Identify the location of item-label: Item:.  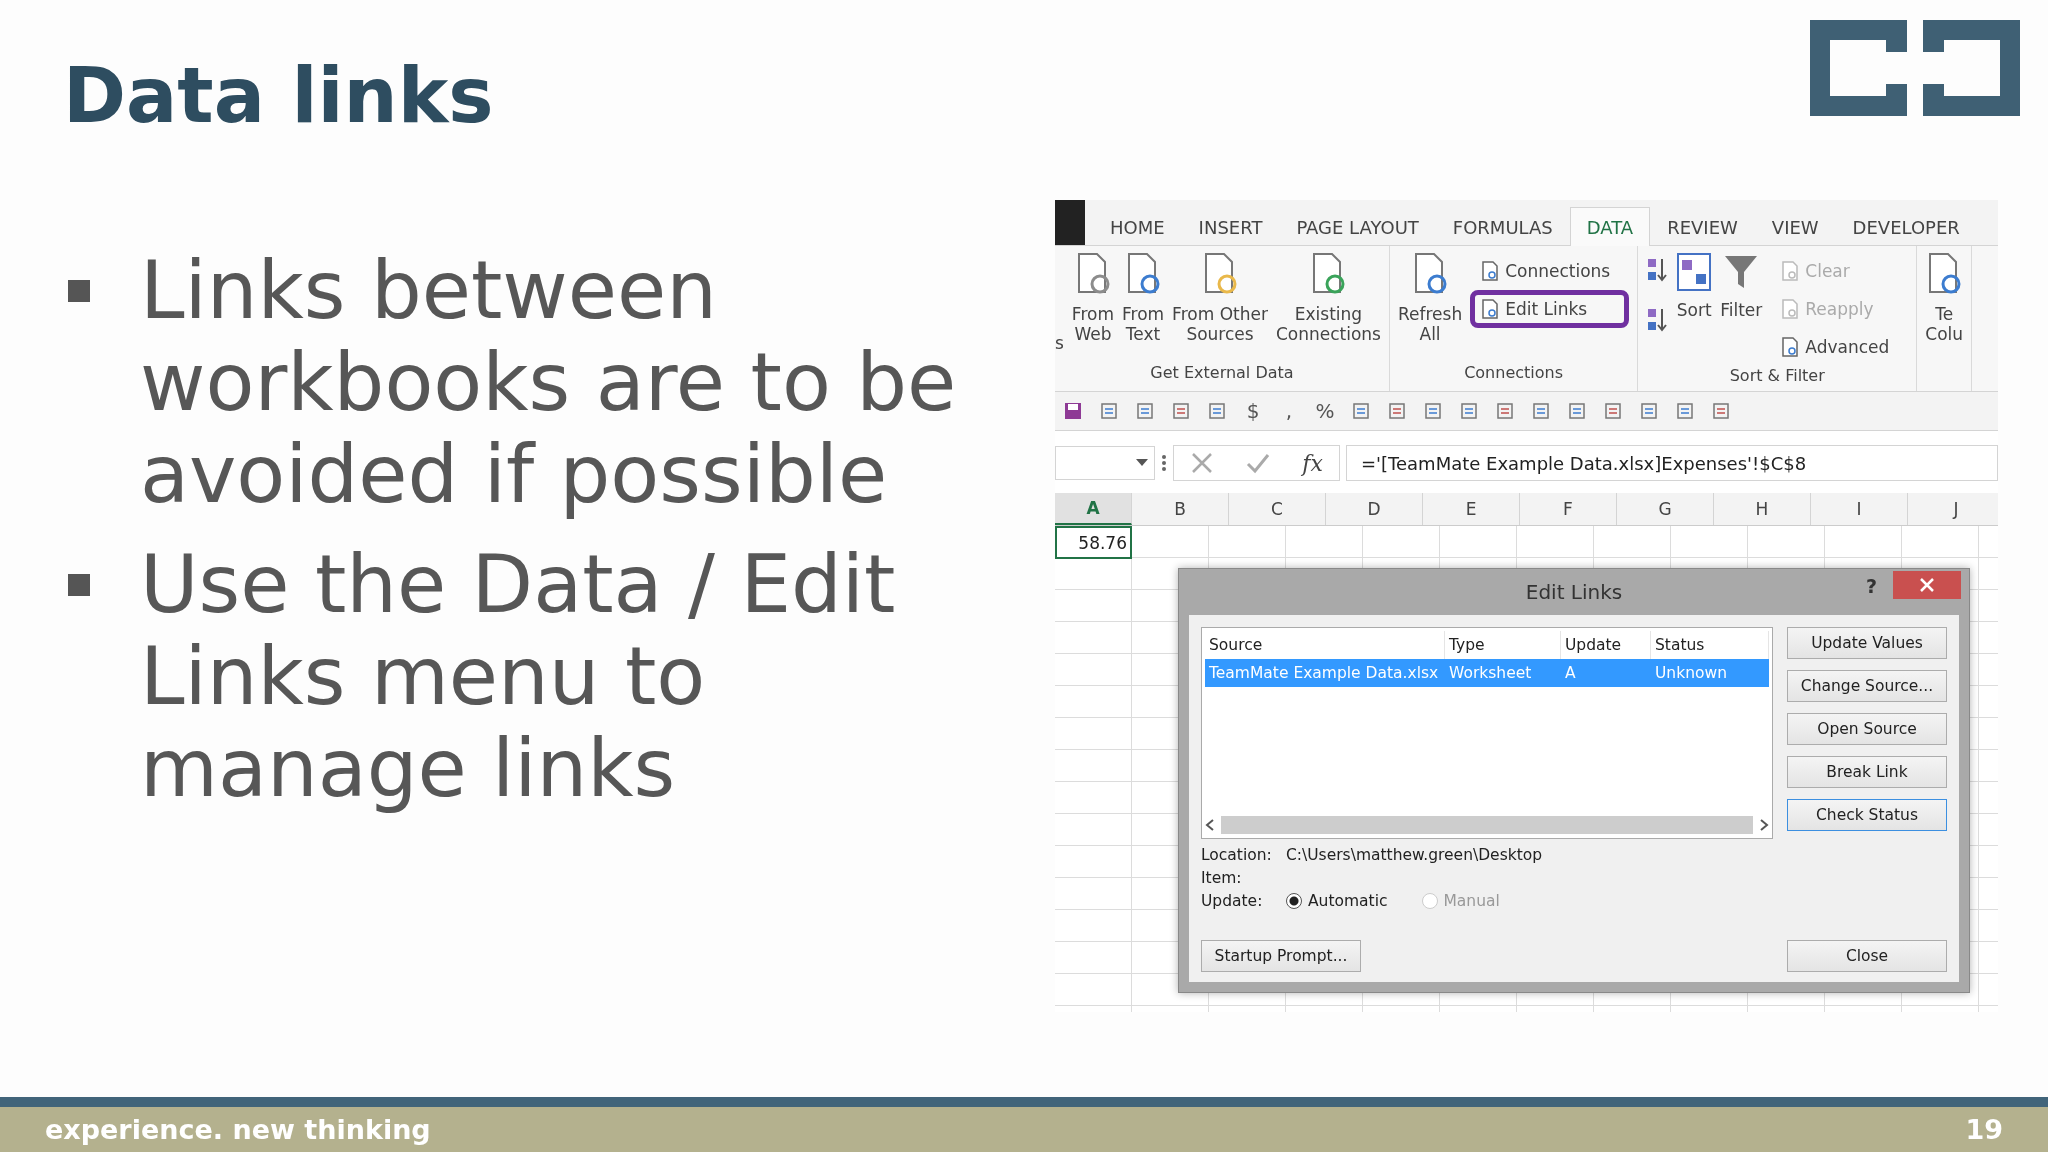
(1222, 877).